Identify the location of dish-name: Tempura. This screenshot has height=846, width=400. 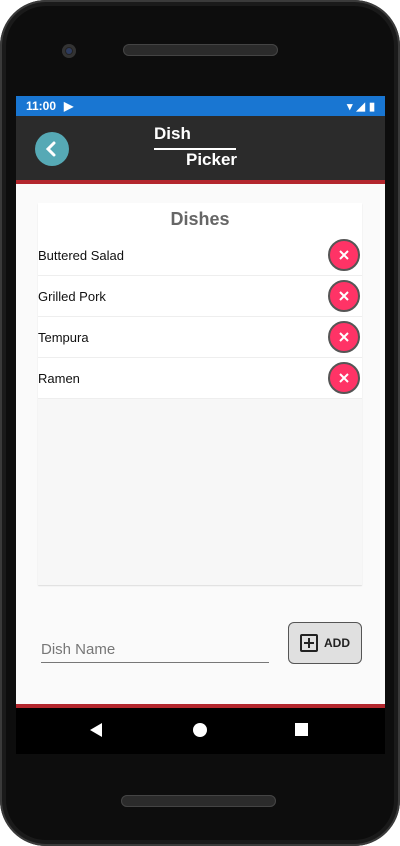
(63, 337).